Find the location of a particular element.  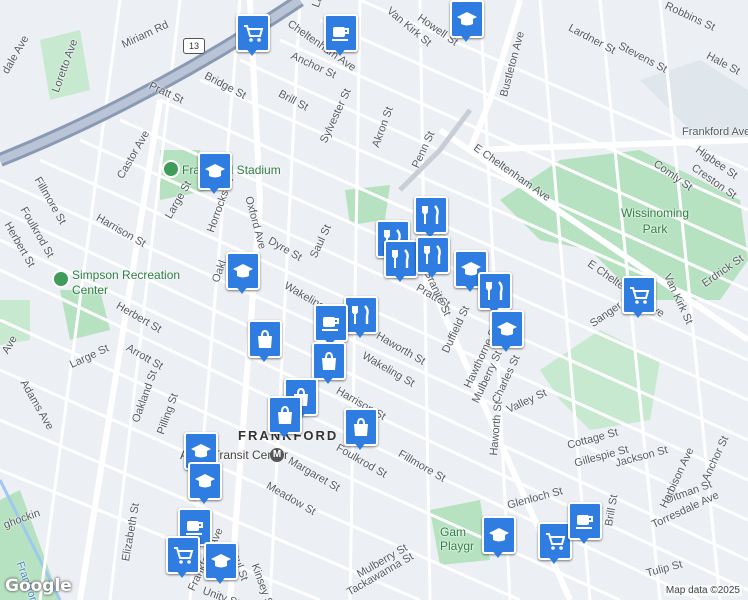

poi-simpson-recreation-center: Simpson Recreation Center is located at coordinates (132, 283).